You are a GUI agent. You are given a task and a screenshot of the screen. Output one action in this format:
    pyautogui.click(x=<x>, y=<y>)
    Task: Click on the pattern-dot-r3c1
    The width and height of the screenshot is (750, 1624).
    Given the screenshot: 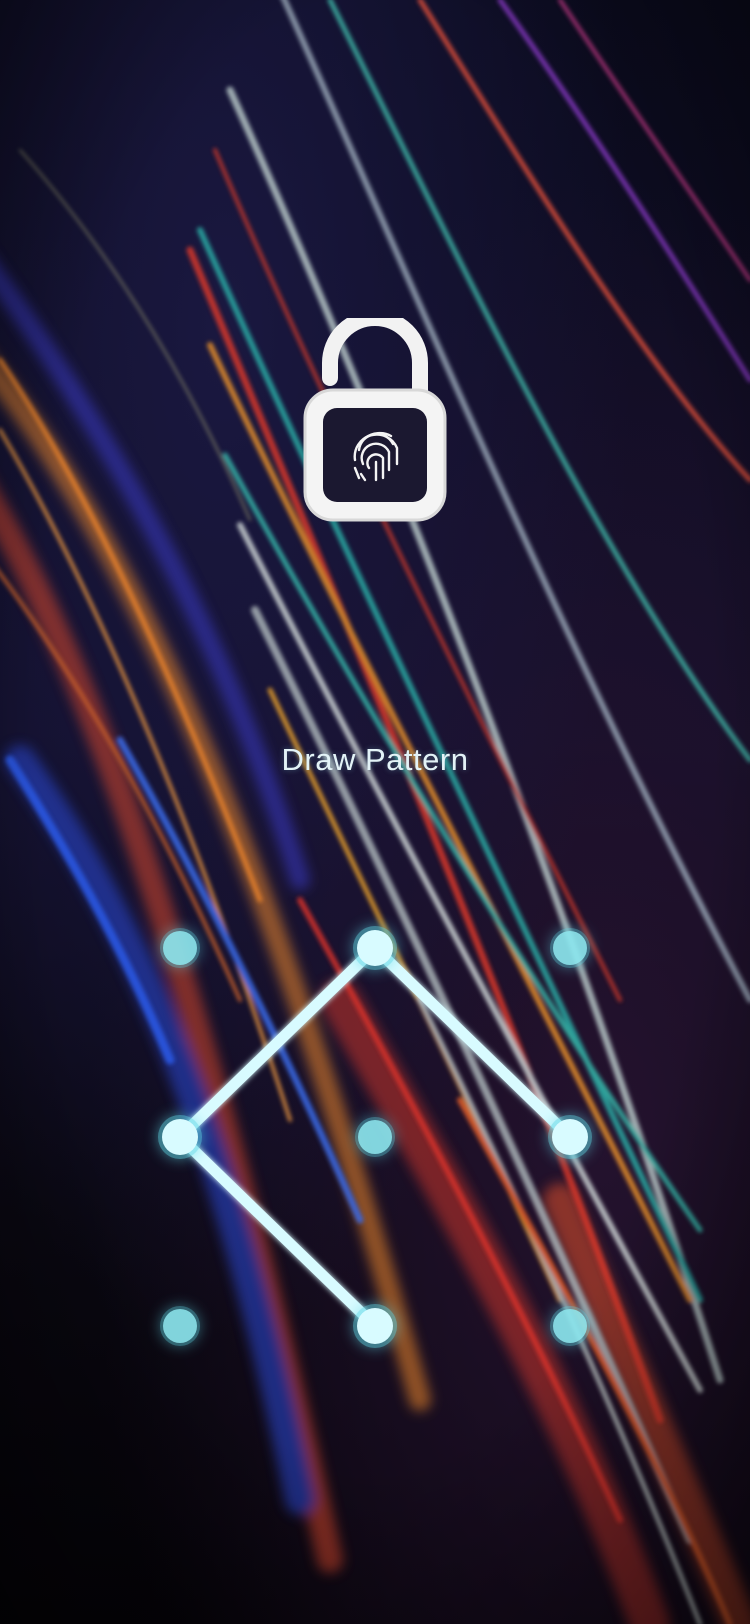 What is the action you would take?
    pyautogui.click(x=180, y=1326)
    